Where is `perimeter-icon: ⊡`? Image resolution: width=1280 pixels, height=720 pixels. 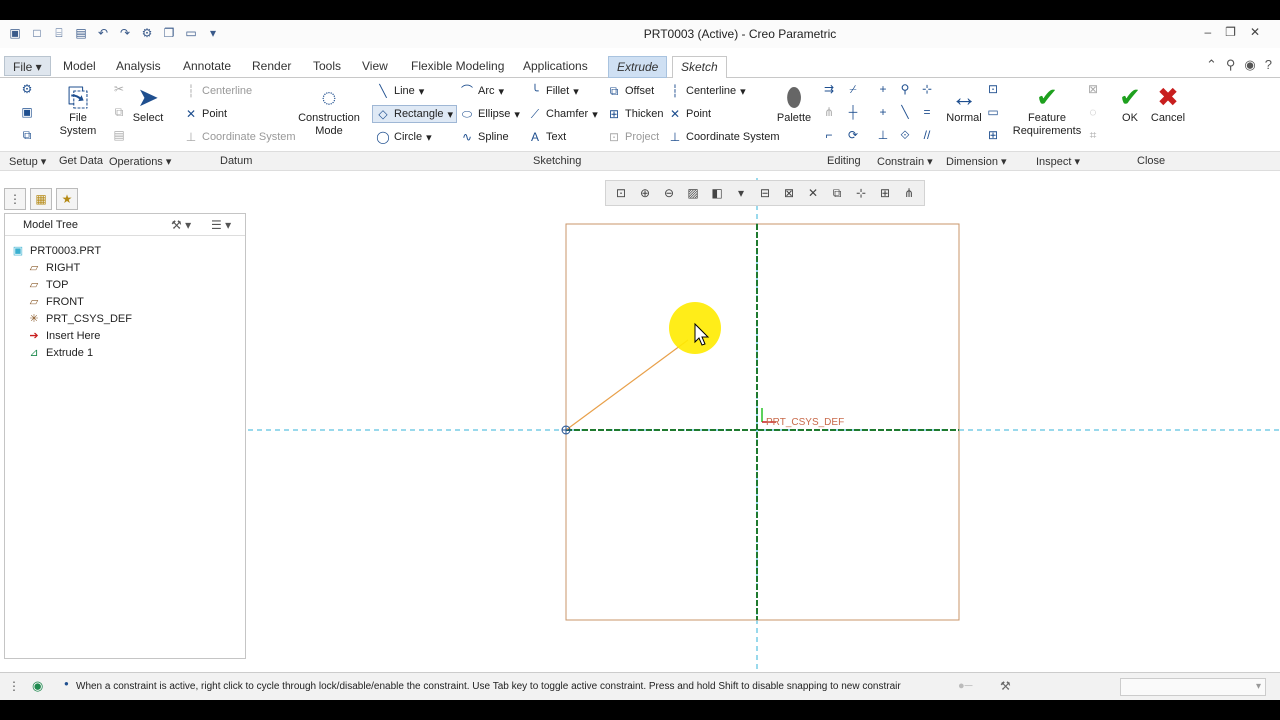
perimeter-icon: ⊡ is located at coordinates (993, 89).